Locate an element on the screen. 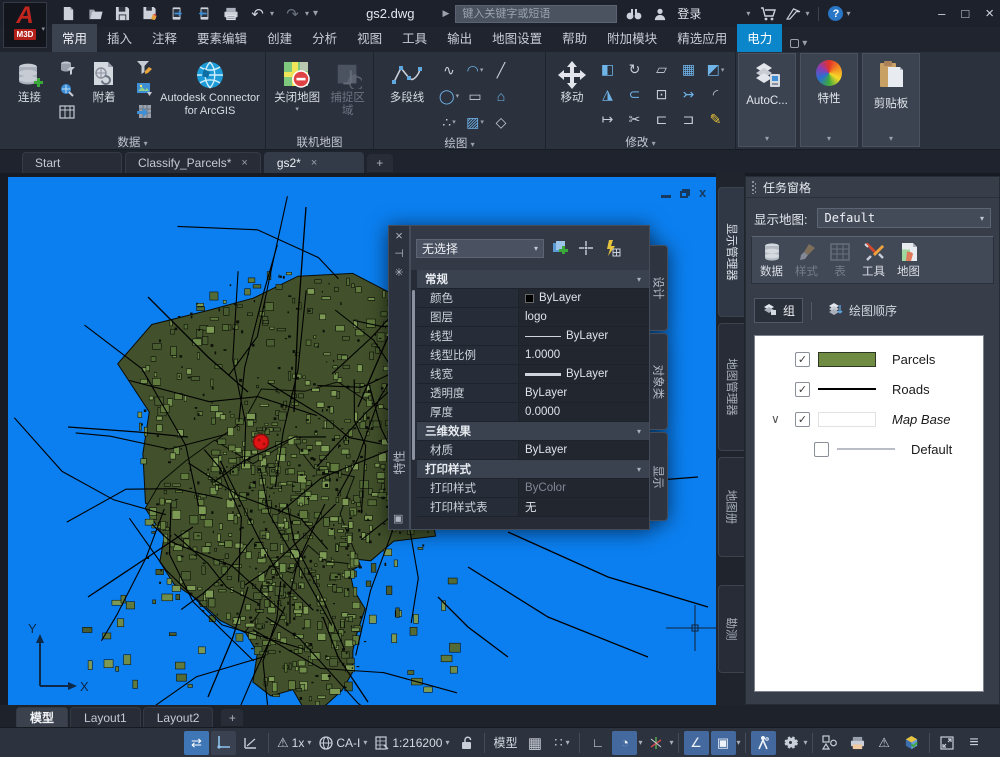 The image size is (1000, 757). palette-settings-icon: ✳ is located at coordinates (398, 273).